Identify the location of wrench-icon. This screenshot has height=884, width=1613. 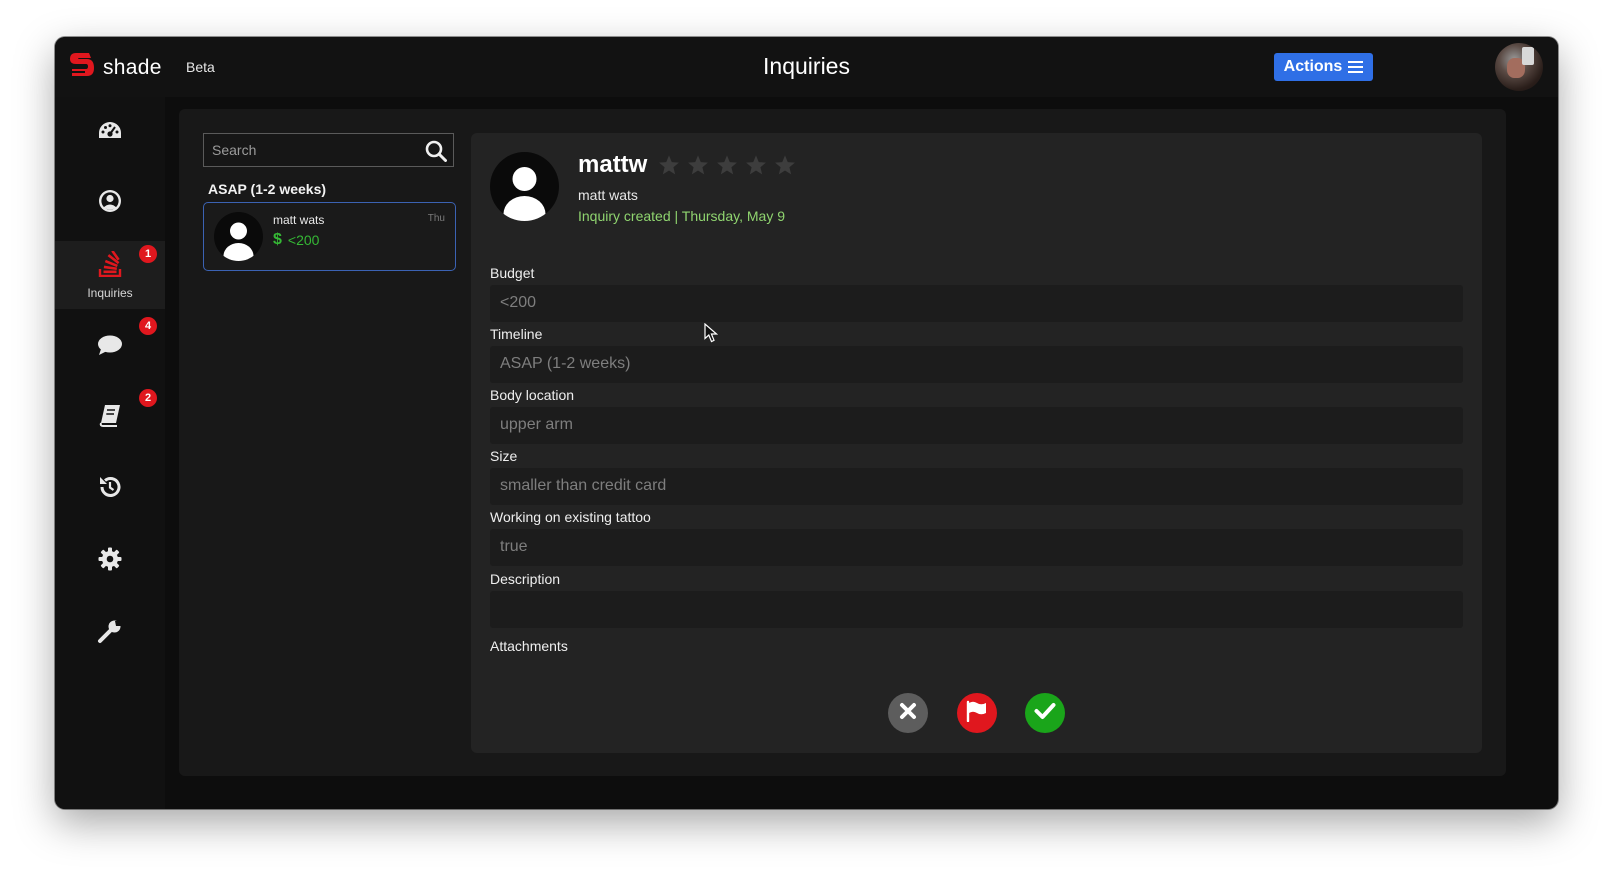
(110, 633).